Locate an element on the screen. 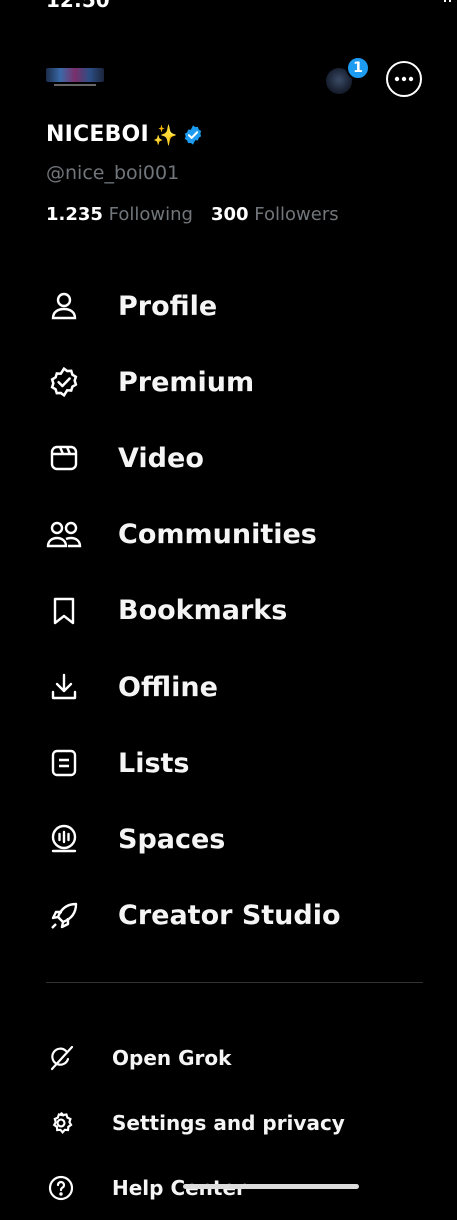 Image resolution: width=457 pixels, height=1220 pixels. menu-item-label: Communities is located at coordinates (217, 535).